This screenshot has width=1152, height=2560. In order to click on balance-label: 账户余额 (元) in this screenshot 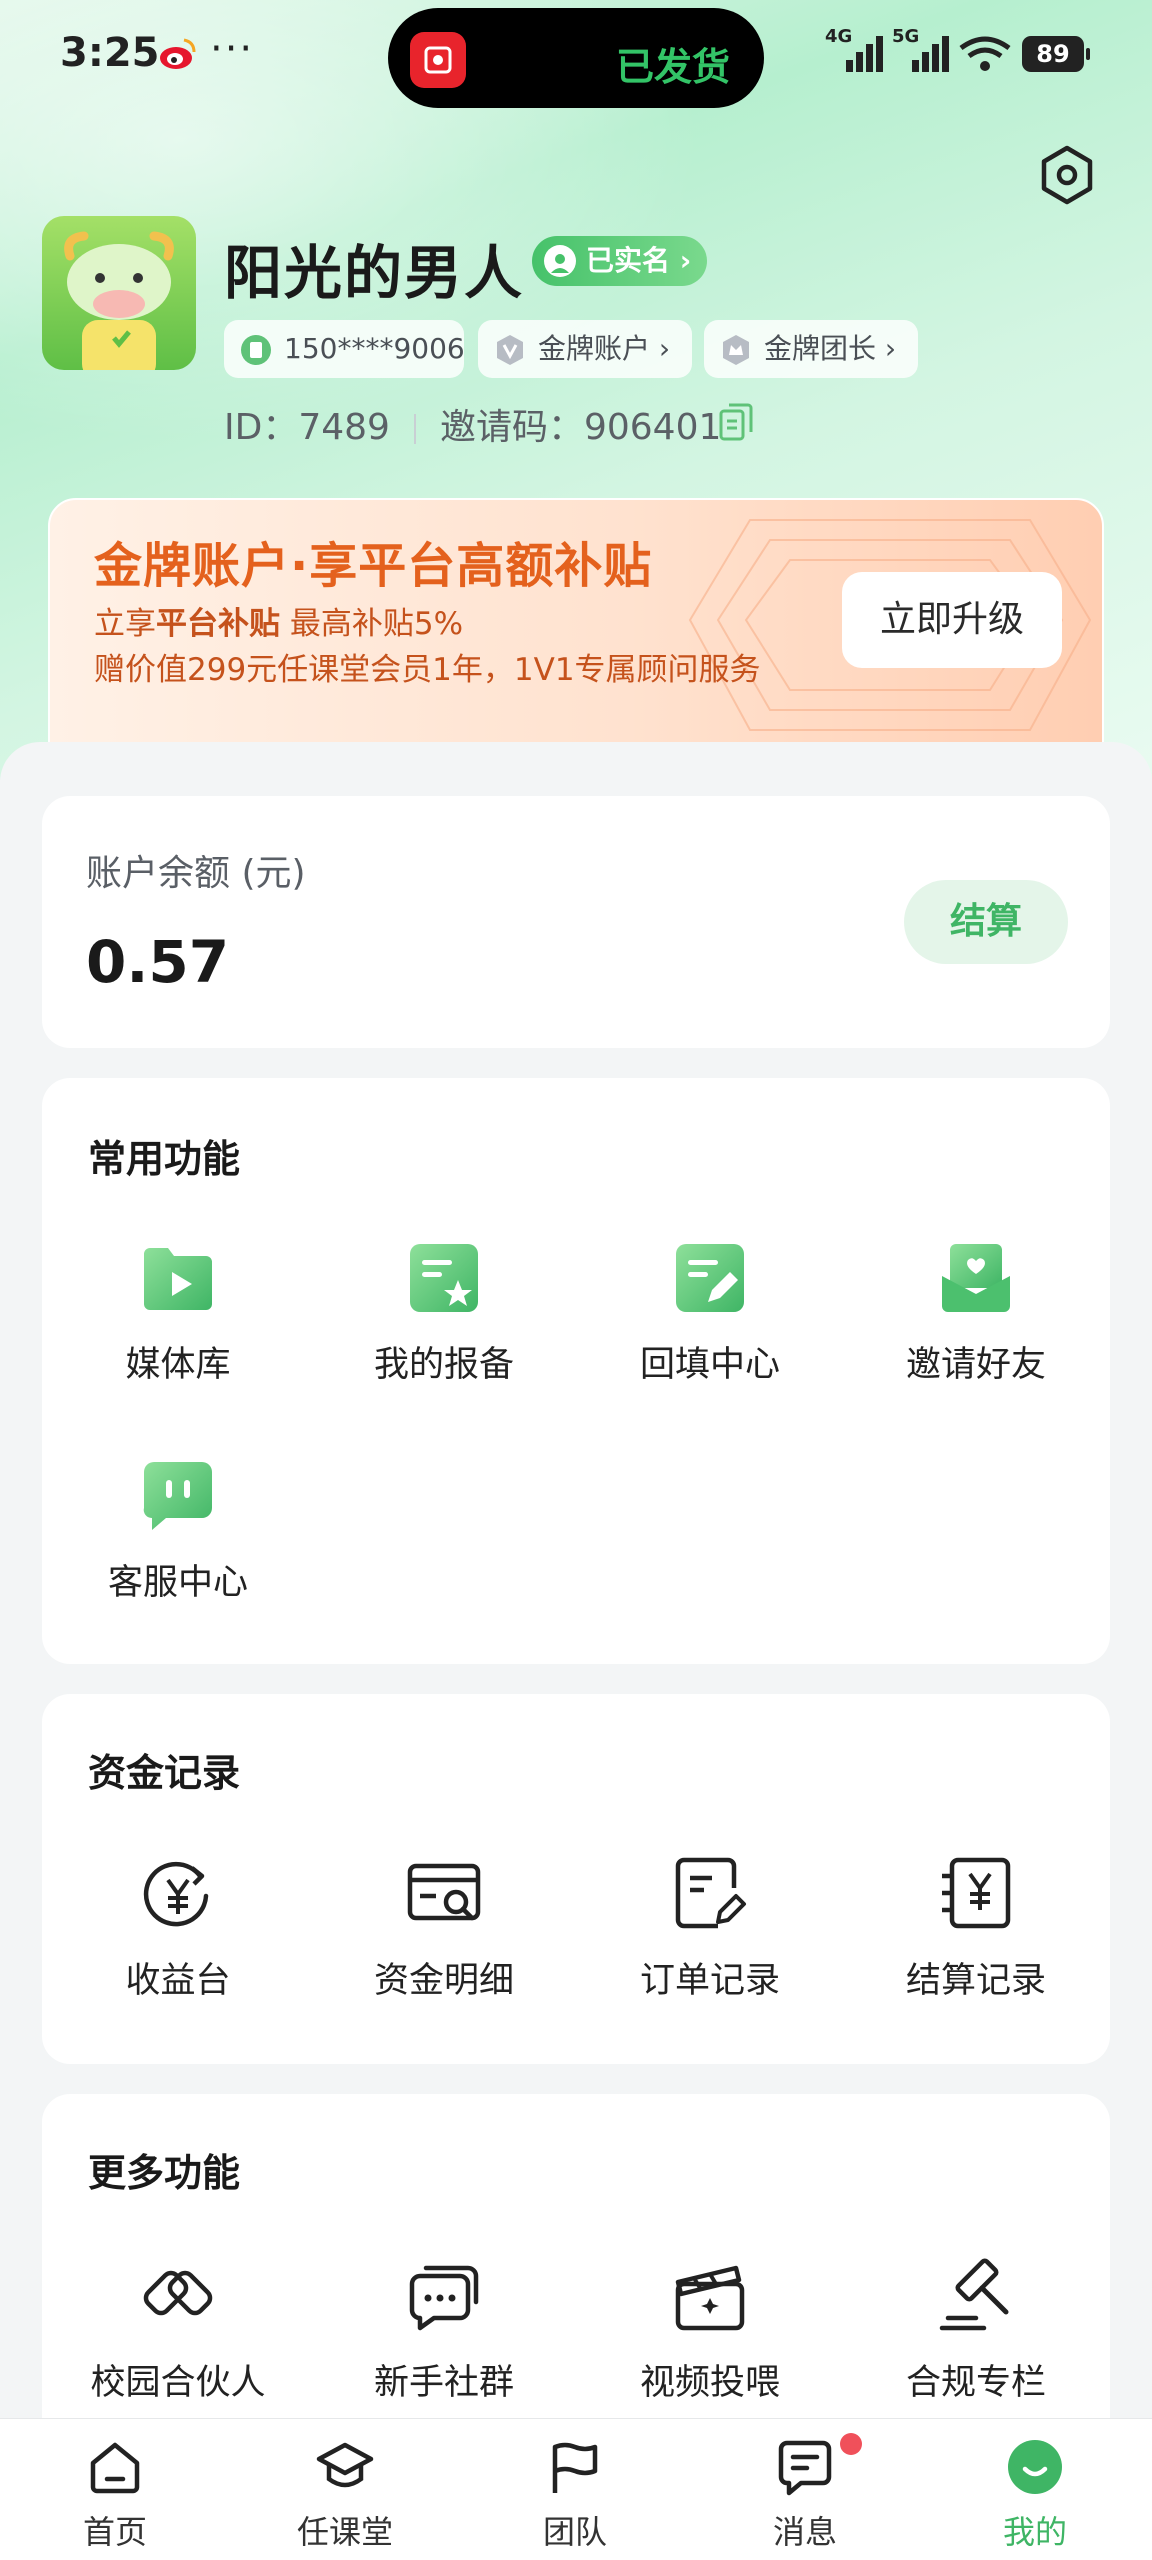, I will do `click(196, 873)`.